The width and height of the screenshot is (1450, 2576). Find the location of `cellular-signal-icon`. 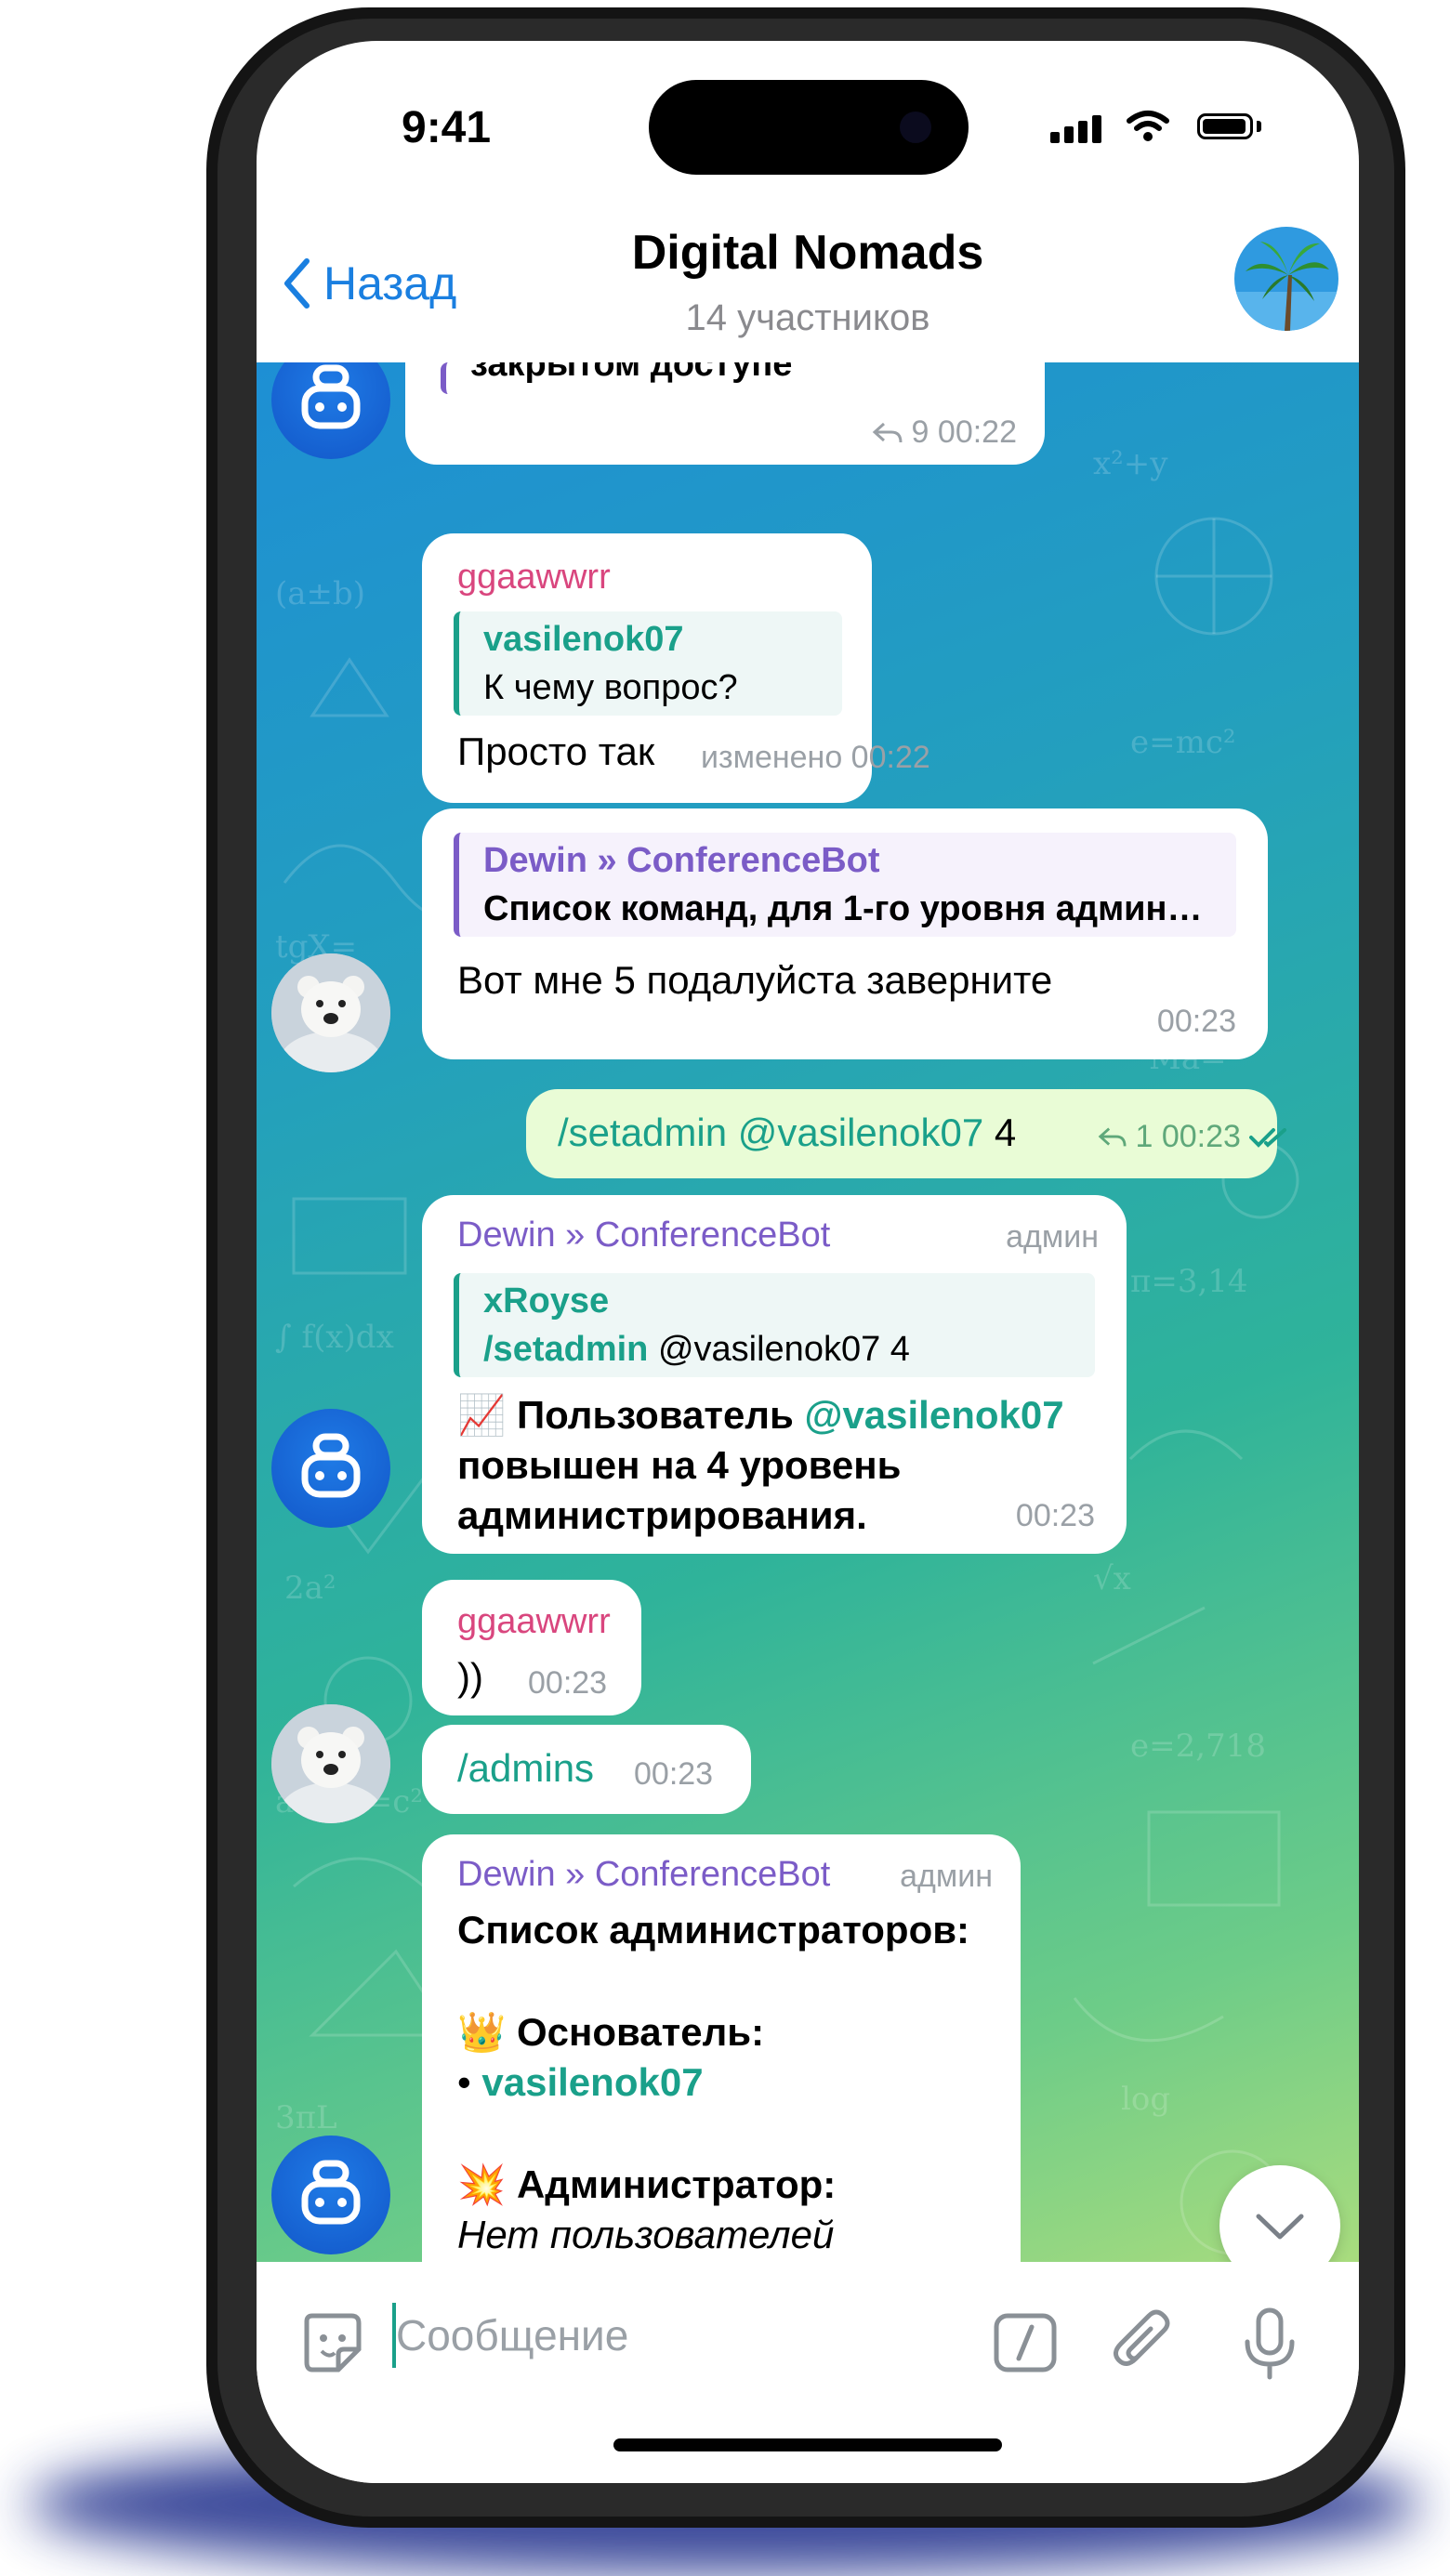

cellular-signal-icon is located at coordinates (1078, 129).